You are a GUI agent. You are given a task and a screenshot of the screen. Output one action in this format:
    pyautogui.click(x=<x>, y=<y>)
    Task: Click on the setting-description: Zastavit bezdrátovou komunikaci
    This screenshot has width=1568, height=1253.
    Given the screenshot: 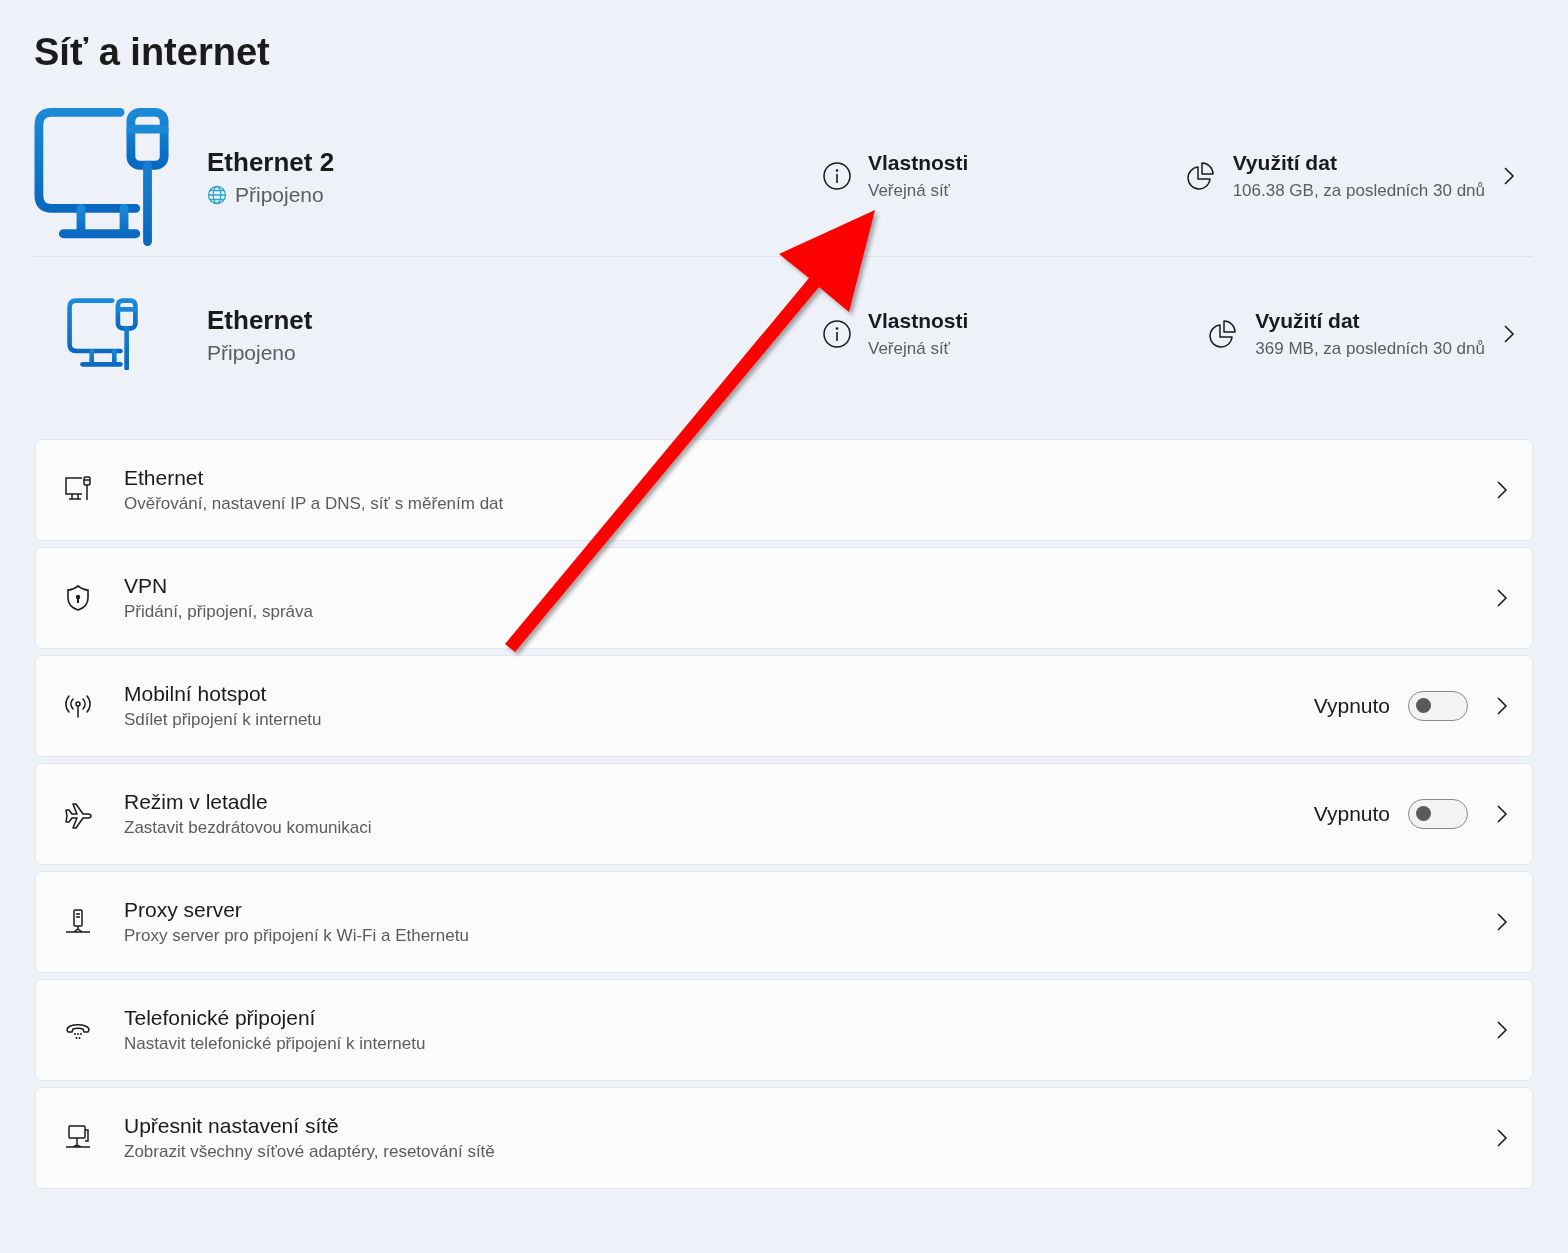 What is the action you would take?
    pyautogui.click(x=248, y=828)
    